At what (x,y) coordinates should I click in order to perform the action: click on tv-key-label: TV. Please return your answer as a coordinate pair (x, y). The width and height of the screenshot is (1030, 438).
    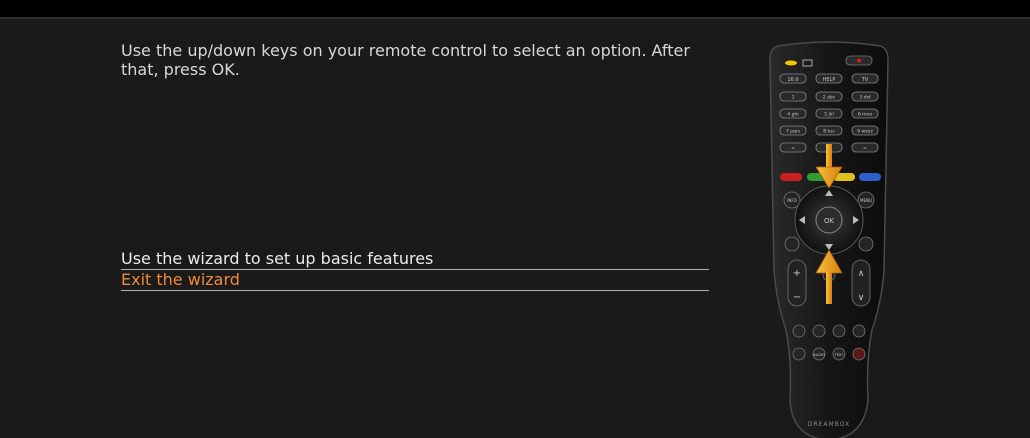
    Looking at the image, I should click on (865, 80).